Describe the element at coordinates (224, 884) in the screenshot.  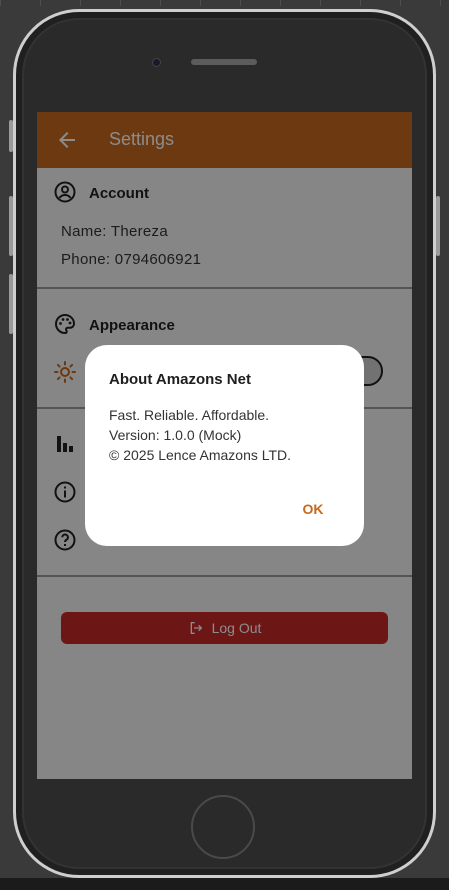
I see `bottom-strip` at that location.